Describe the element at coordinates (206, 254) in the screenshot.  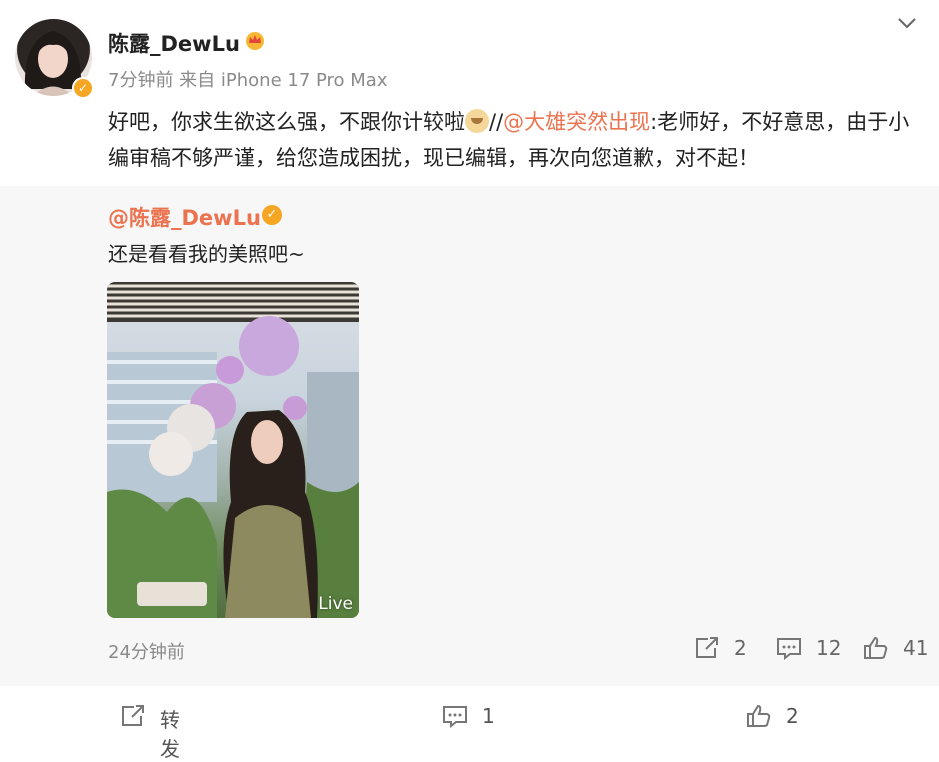
I see `repost-text: 还是看看我的美照吧~` at that location.